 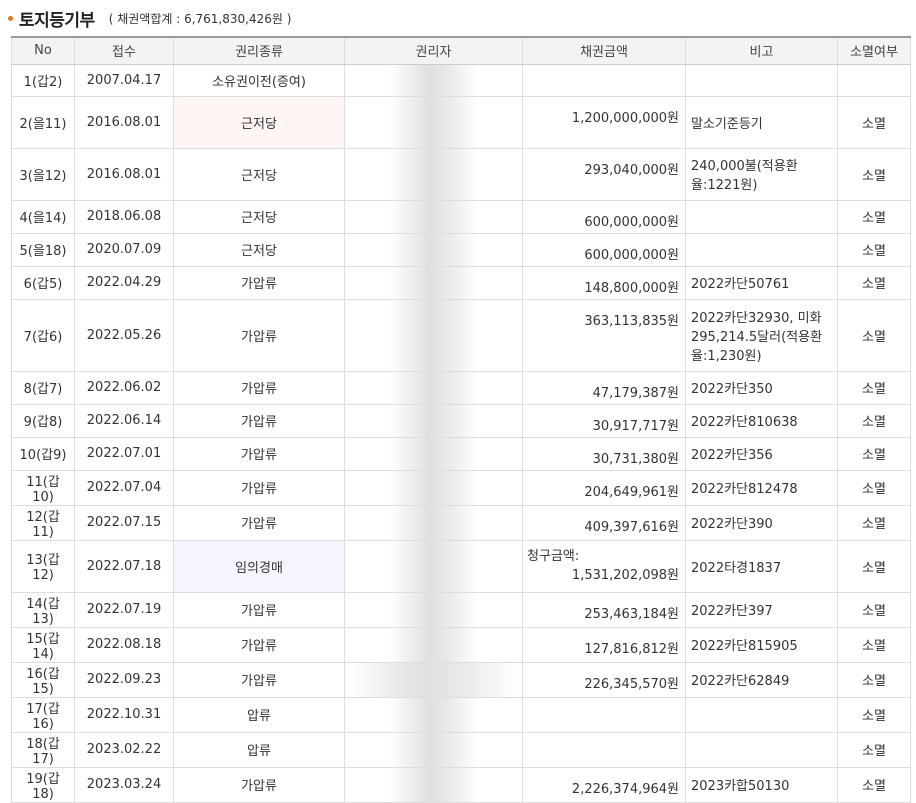 I want to click on cell-date: 2023.02.22, so click(x=124, y=749).